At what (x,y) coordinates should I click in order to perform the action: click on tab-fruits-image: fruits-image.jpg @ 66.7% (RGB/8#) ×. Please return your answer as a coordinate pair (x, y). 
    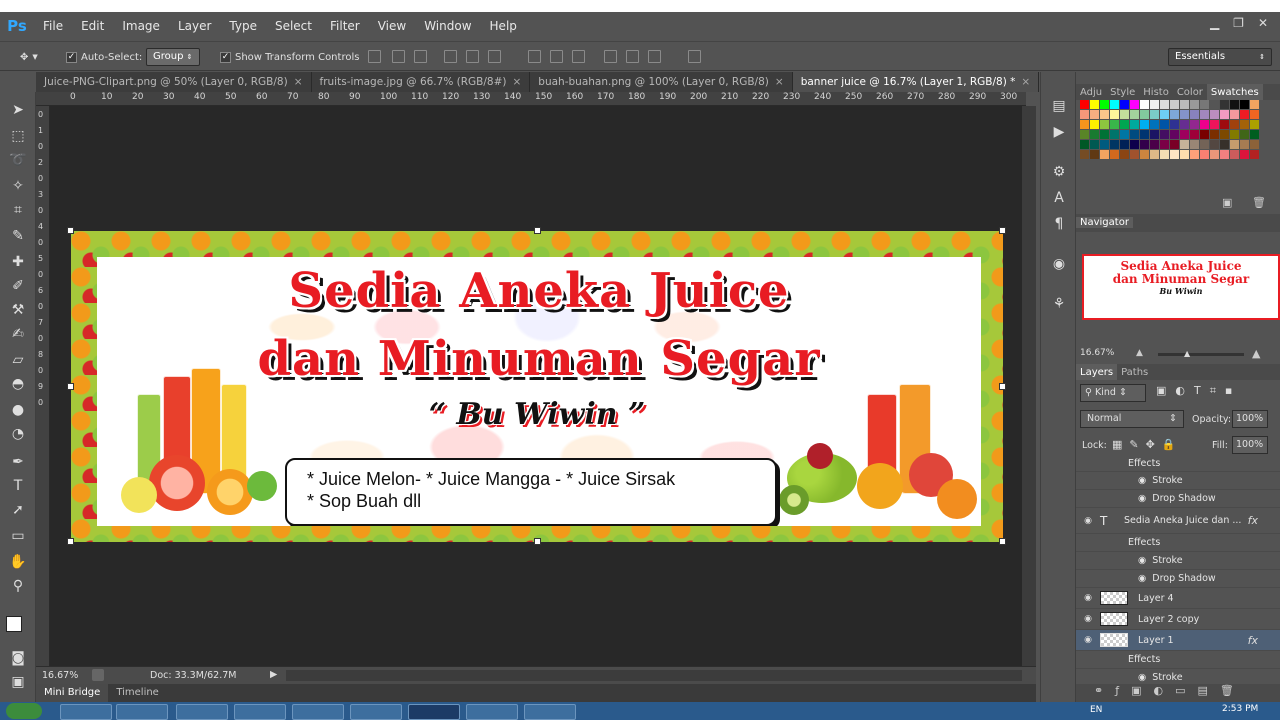
    Looking at the image, I should click on (421, 82).